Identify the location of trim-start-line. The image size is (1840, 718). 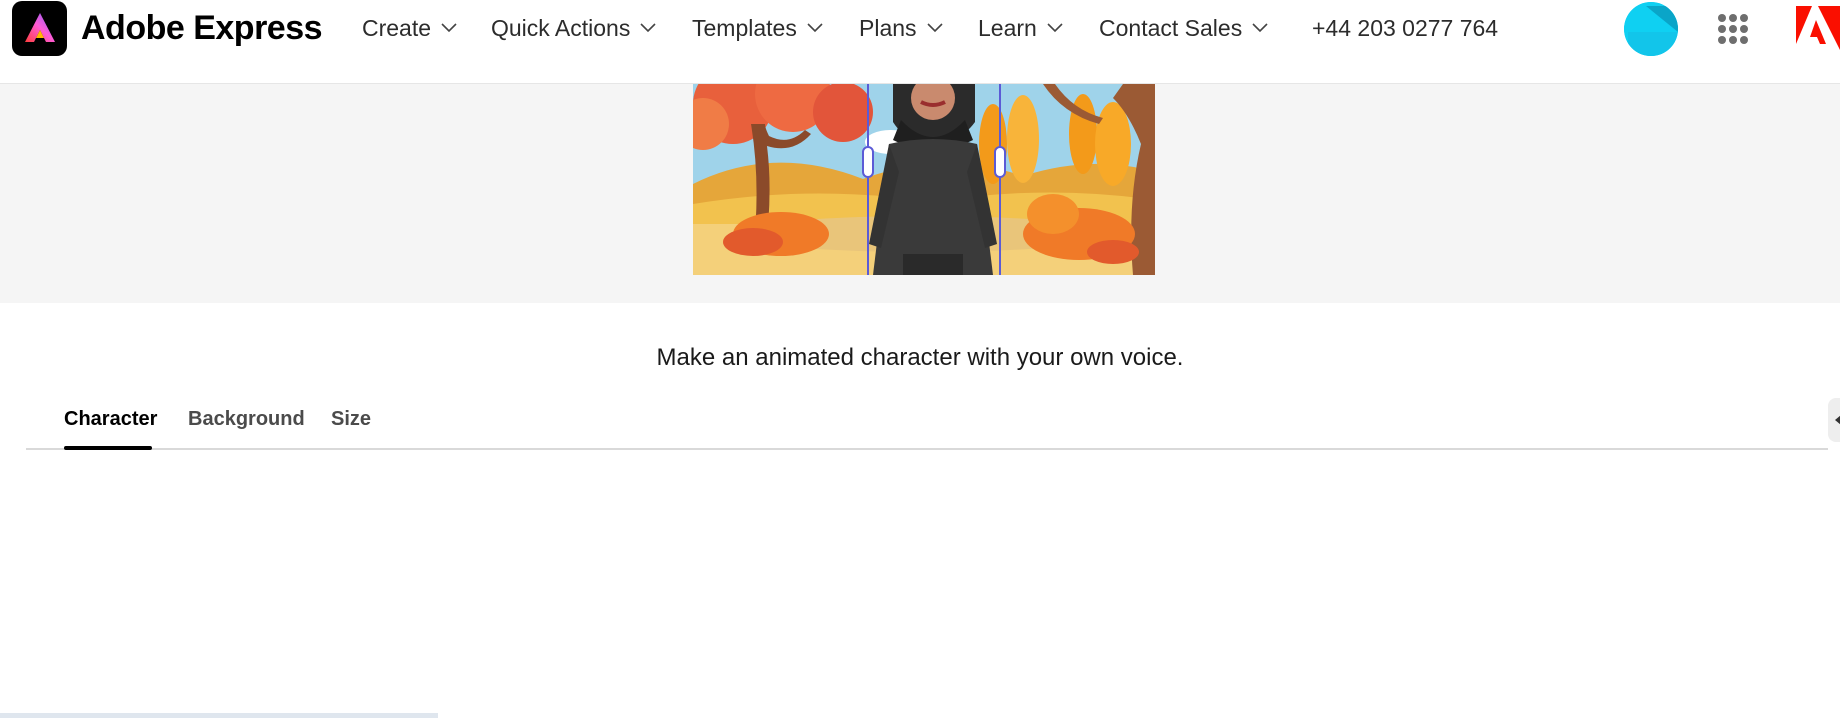
(868, 179).